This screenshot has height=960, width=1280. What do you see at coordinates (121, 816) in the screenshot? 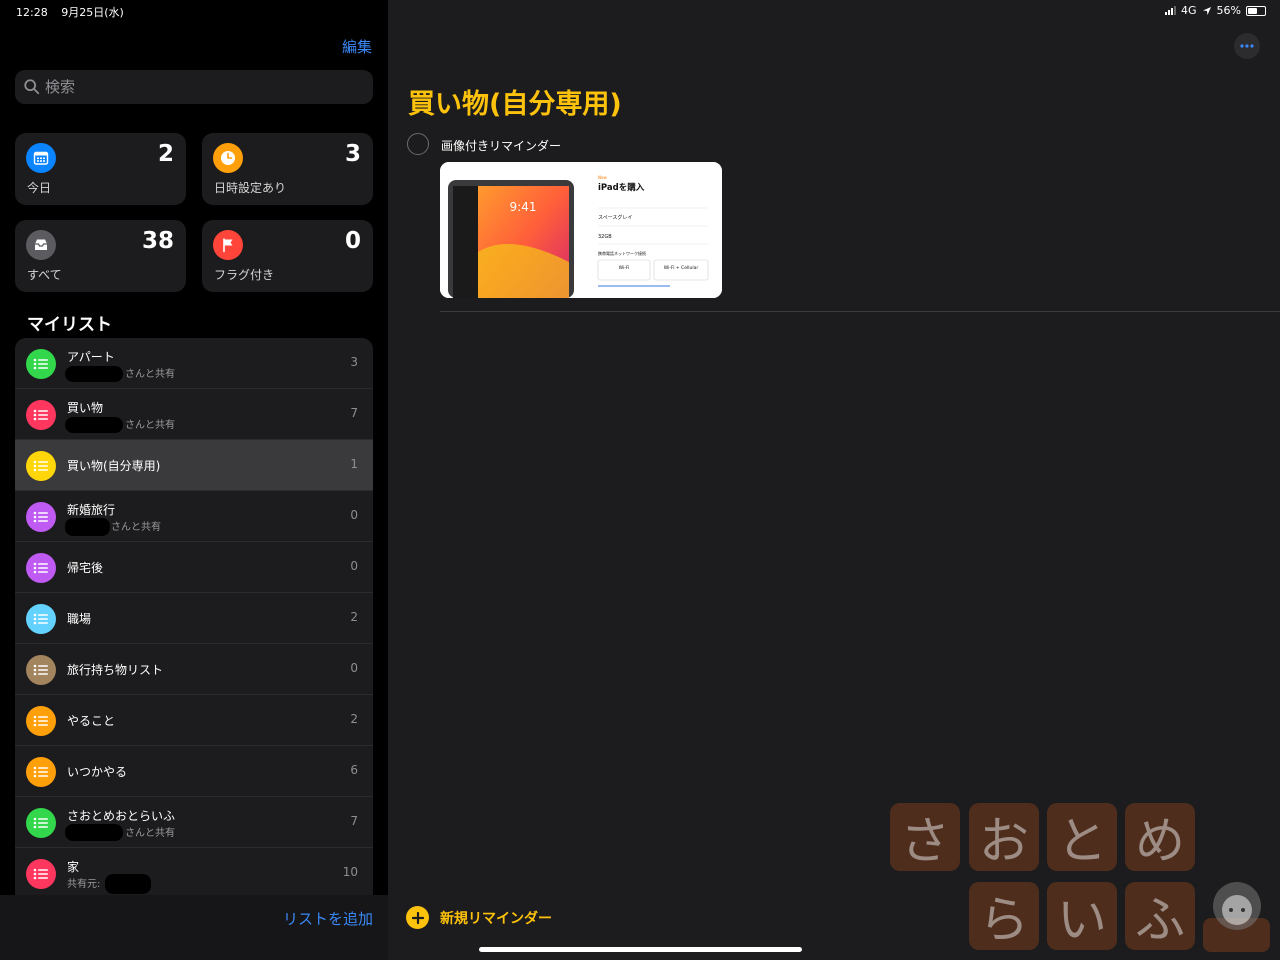
I see `list-name: さおとめおとらいふ` at bounding box center [121, 816].